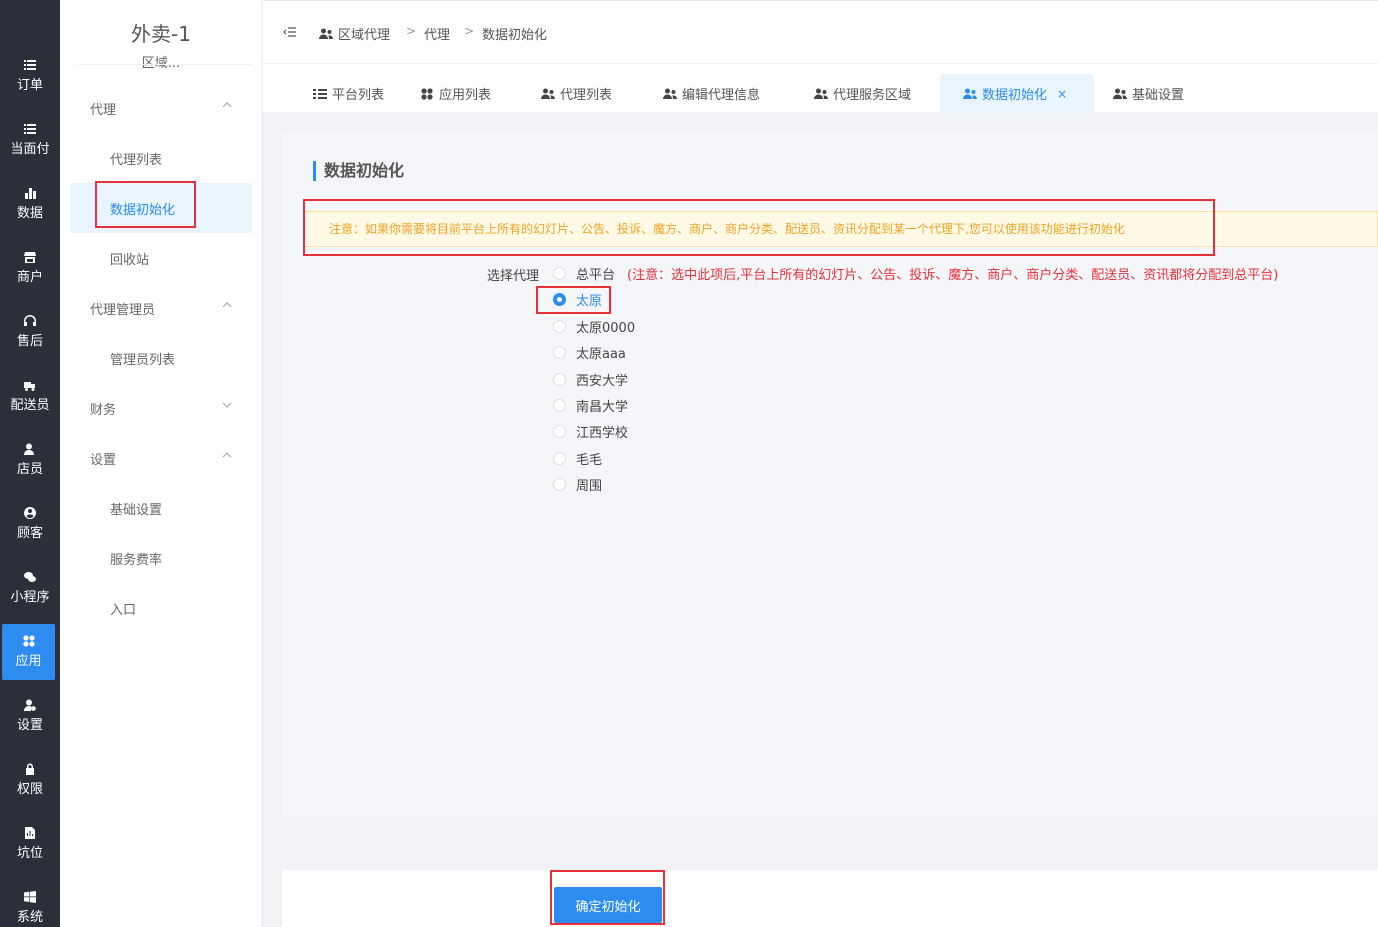 Image resolution: width=1378 pixels, height=927 pixels. What do you see at coordinates (161, 308) in the screenshot?
I see `menu-group-admin: 代理管理员` at bounding box center [161, 308].